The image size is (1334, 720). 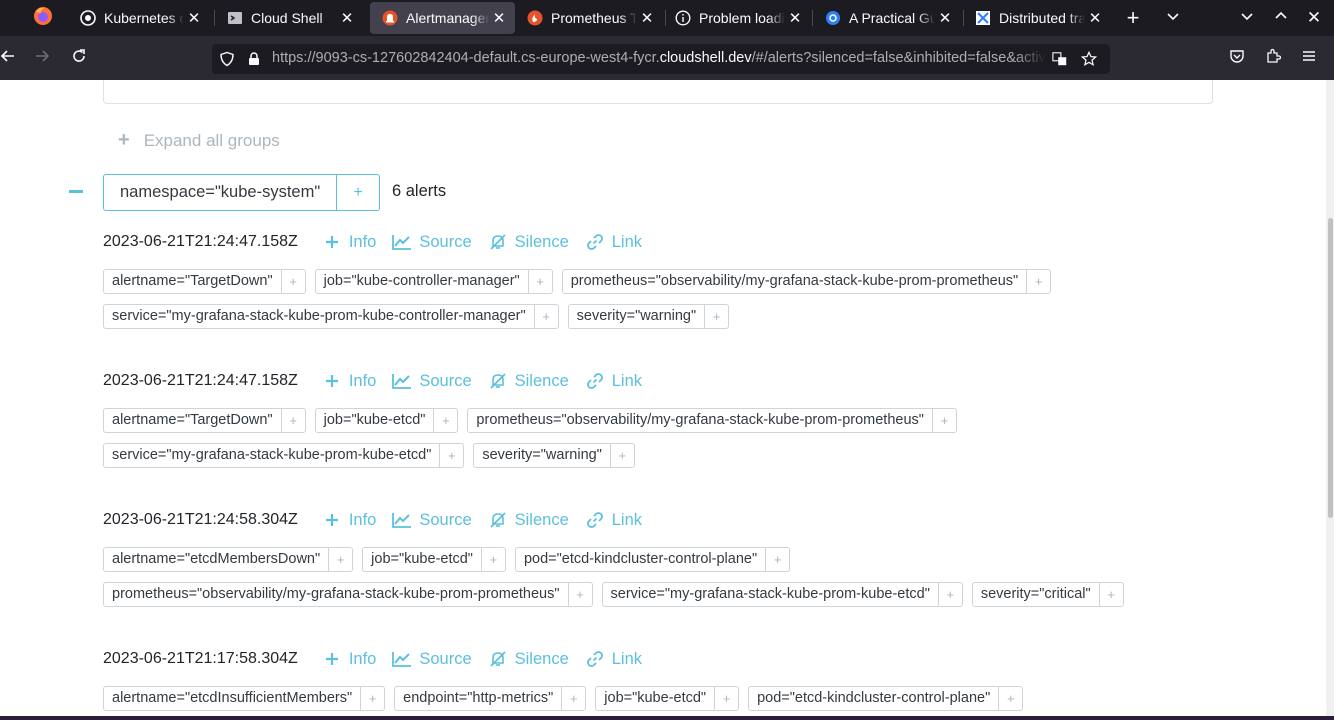 I want to click on firefox-view-button, so click(x=43, y=18).